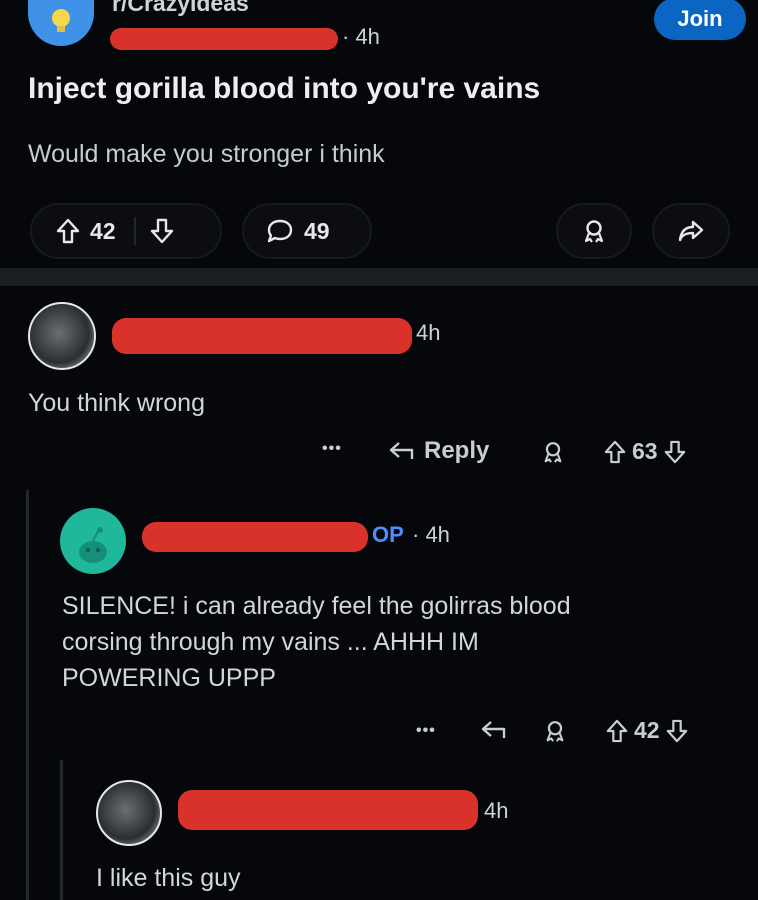  Describe the element at coordinates (169, 678) in the screenshot. I see `comment-text-line: POWERING UPPP` at that location.